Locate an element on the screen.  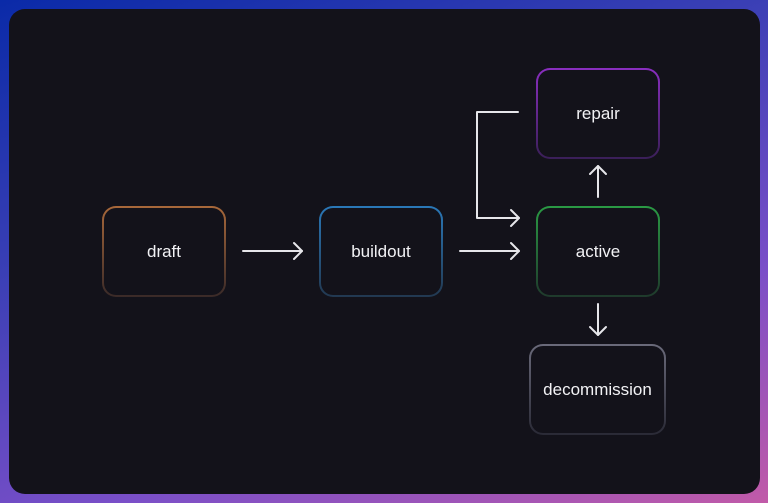
node-repair-label: repair is located at coordinates (598, 113).